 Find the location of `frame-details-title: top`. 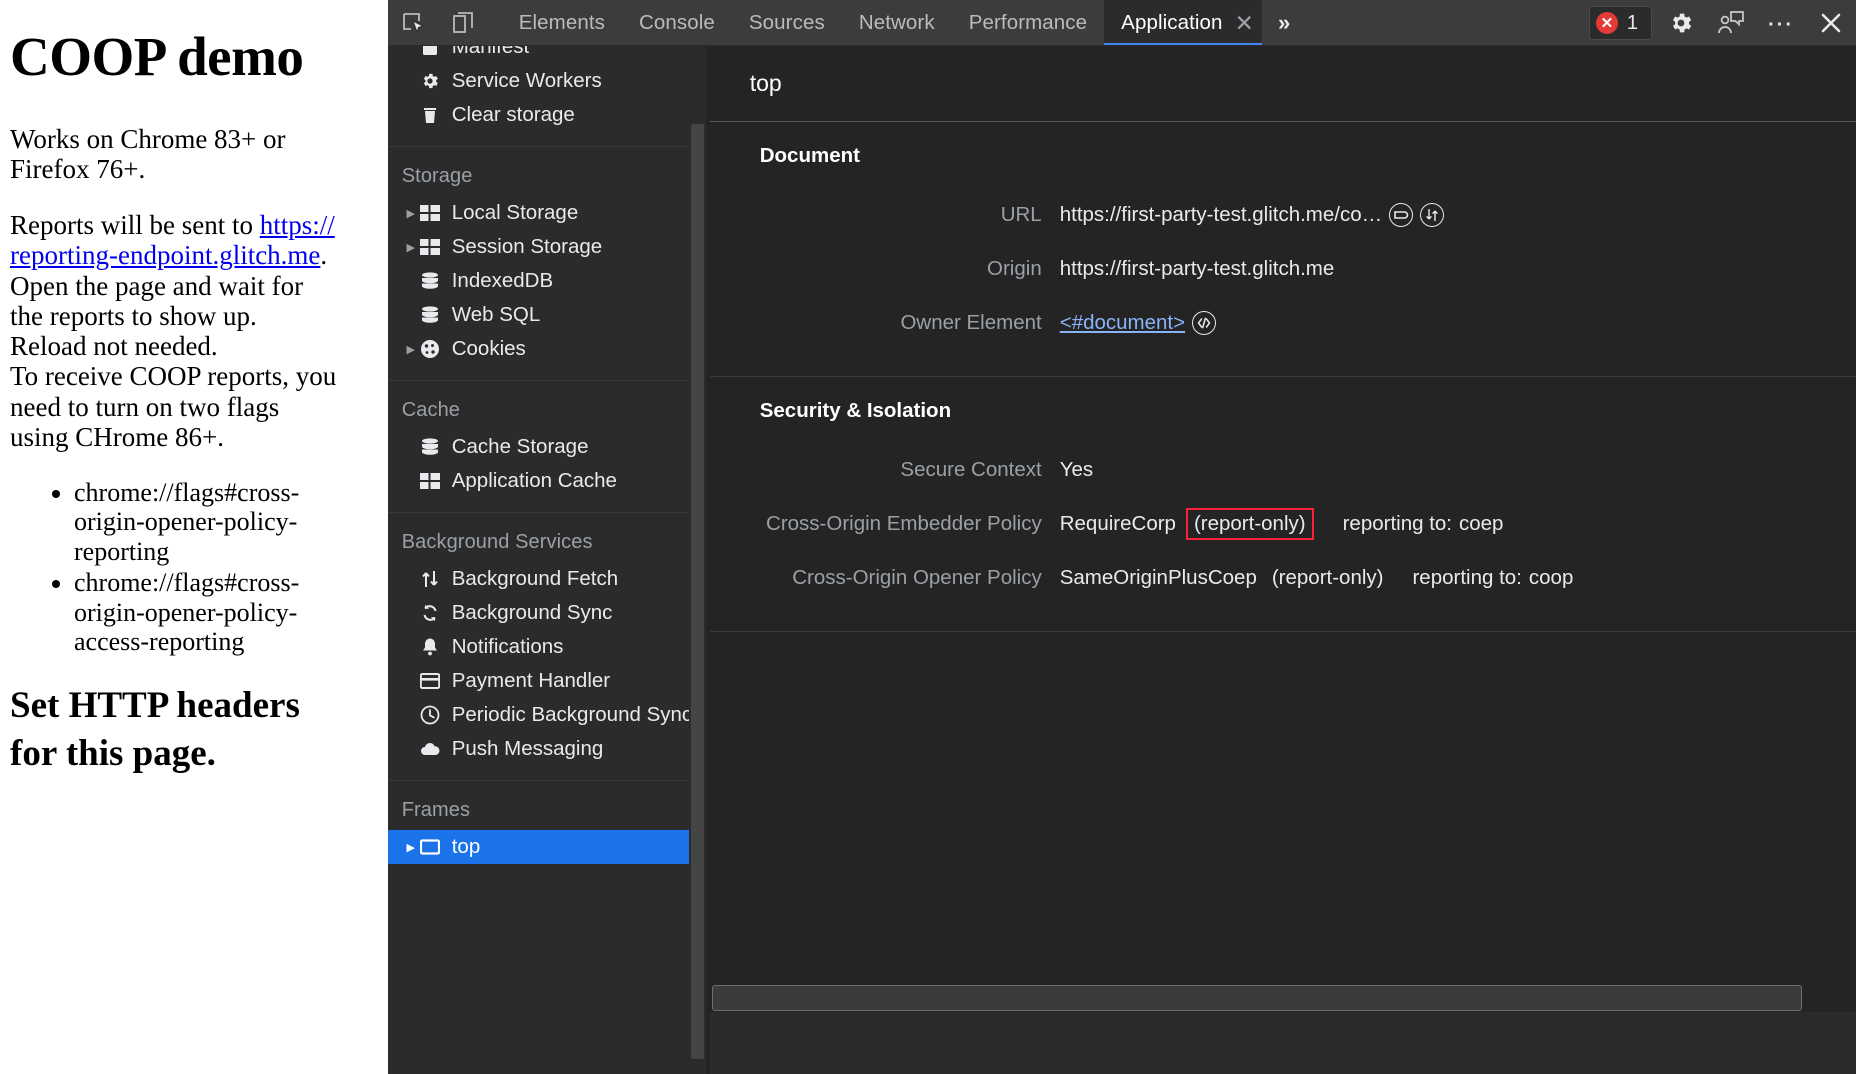

frame-details-title: top is located at coordinates (765, 83).